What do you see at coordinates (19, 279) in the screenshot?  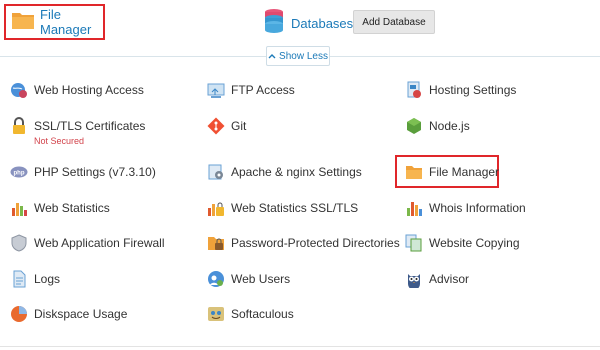 I see `document-icon` at bounding box center [19, 279].